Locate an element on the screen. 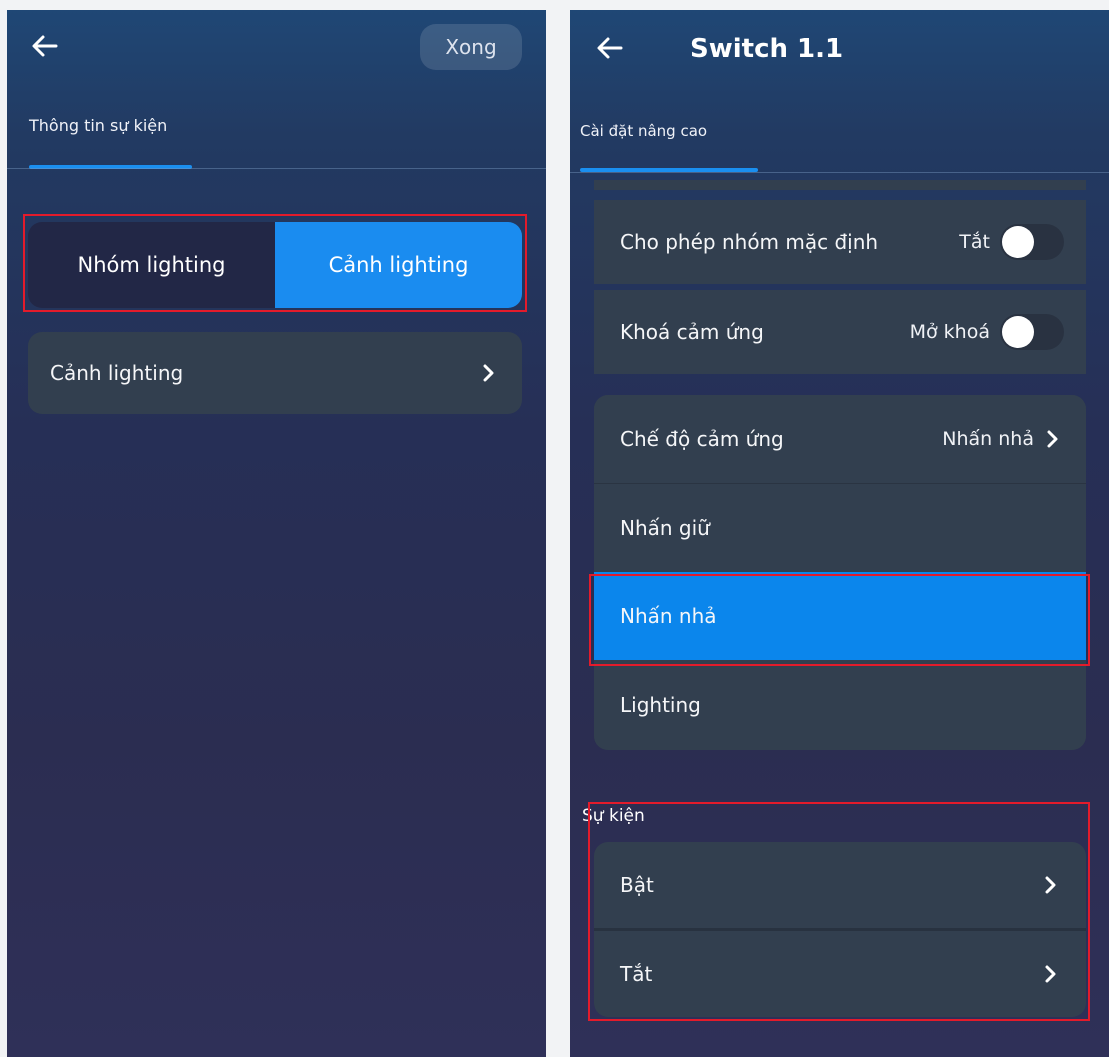 This screenshot has width=1109, height=1057. option-lighting-label: Lighting is located at coordinates (660, 705).